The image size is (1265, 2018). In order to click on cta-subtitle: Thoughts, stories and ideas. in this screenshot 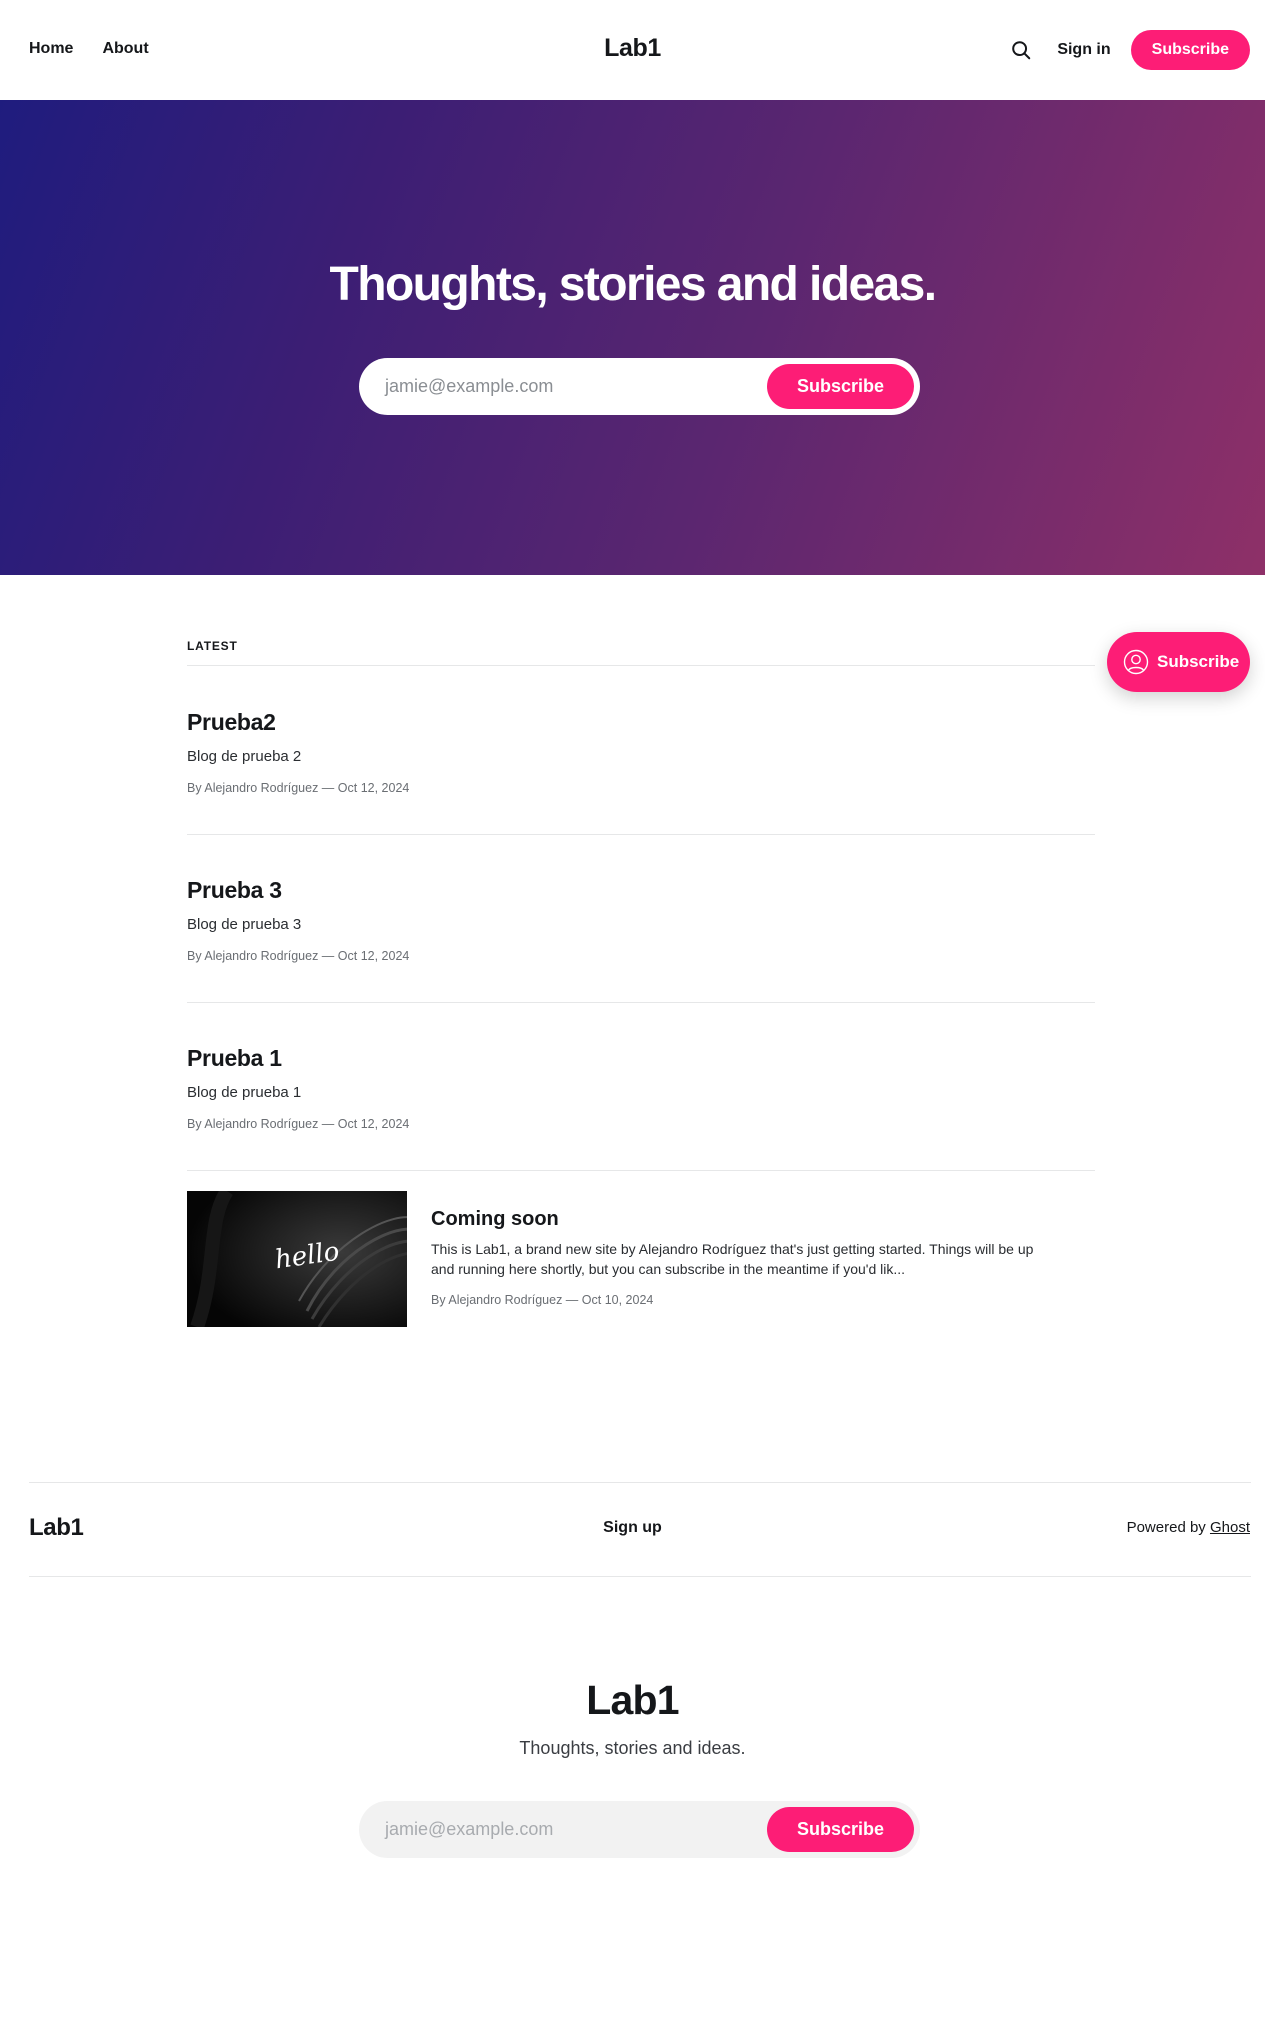, I will do `click(632, 1748)`.